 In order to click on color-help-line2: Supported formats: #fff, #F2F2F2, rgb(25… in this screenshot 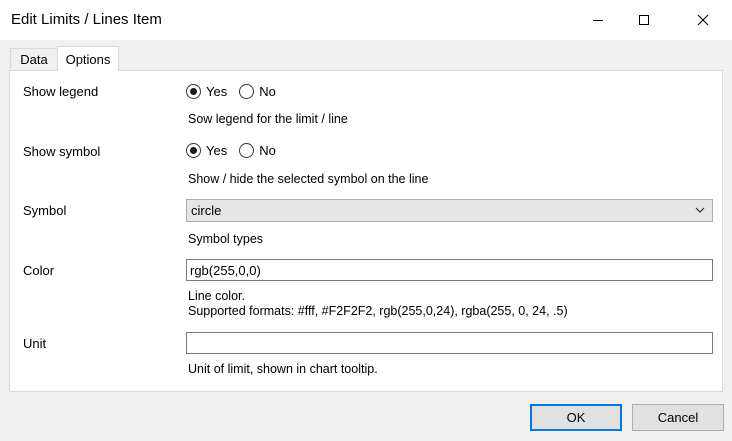, I will do `click(378, 311)`.